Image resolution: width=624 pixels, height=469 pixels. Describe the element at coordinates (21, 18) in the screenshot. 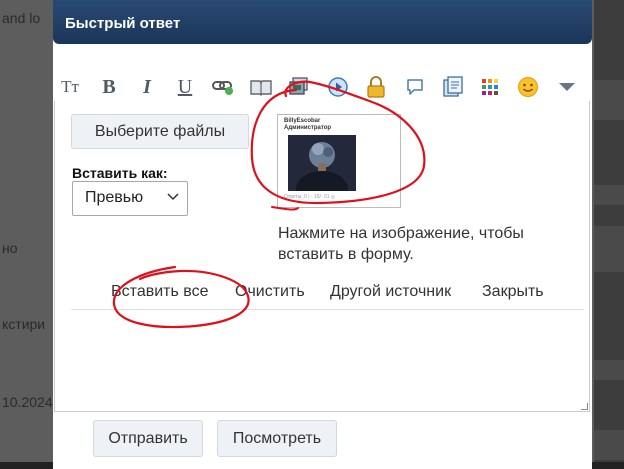

I see `background-text: and lo` at that location.